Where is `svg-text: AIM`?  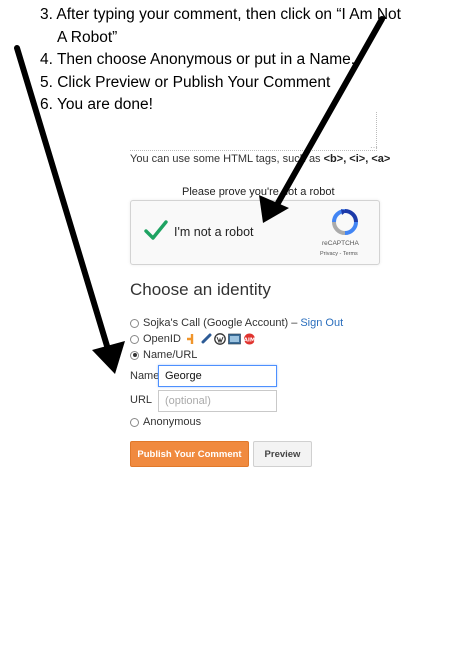
svg-text: AIM is located at coordinates (250, 340).